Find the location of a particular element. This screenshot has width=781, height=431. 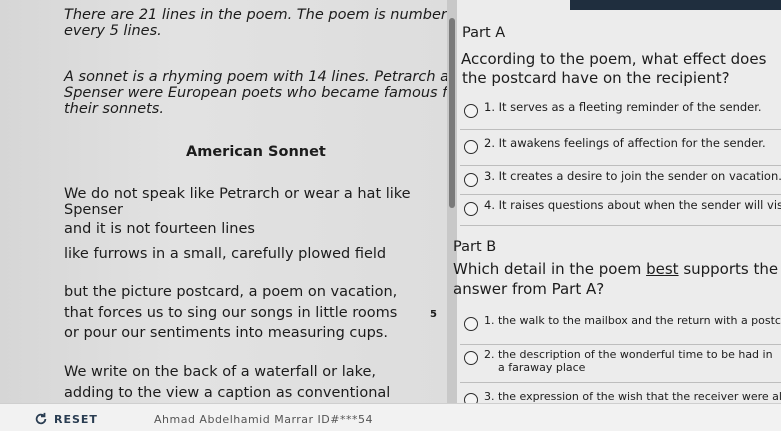

part-a-question-line-2: the postcard have on the recipient? is located at coordinates (596, 78).